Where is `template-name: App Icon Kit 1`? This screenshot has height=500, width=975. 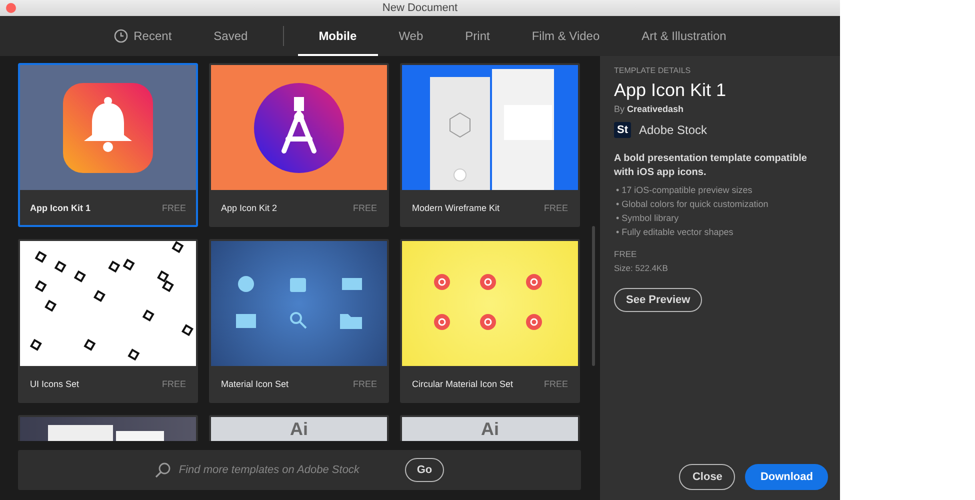 template-name: App Icon Kit 1 is located at coordinates (671, 90).